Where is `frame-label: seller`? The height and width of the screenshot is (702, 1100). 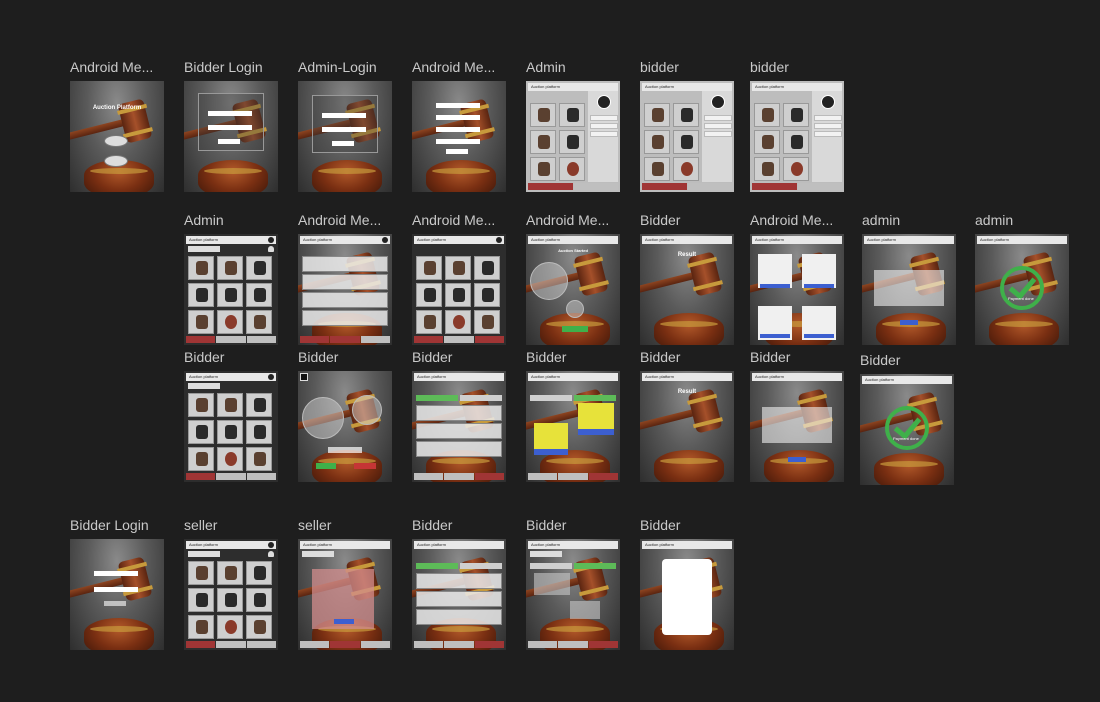
frame-label: seller is located at coordinates (315, 525).